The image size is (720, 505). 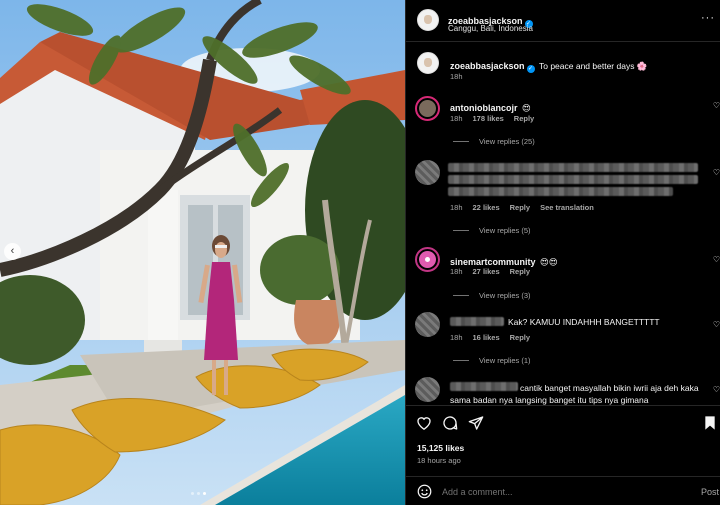 I want to click on view-replies-button: View replies (3), so click(x=492, y=295).